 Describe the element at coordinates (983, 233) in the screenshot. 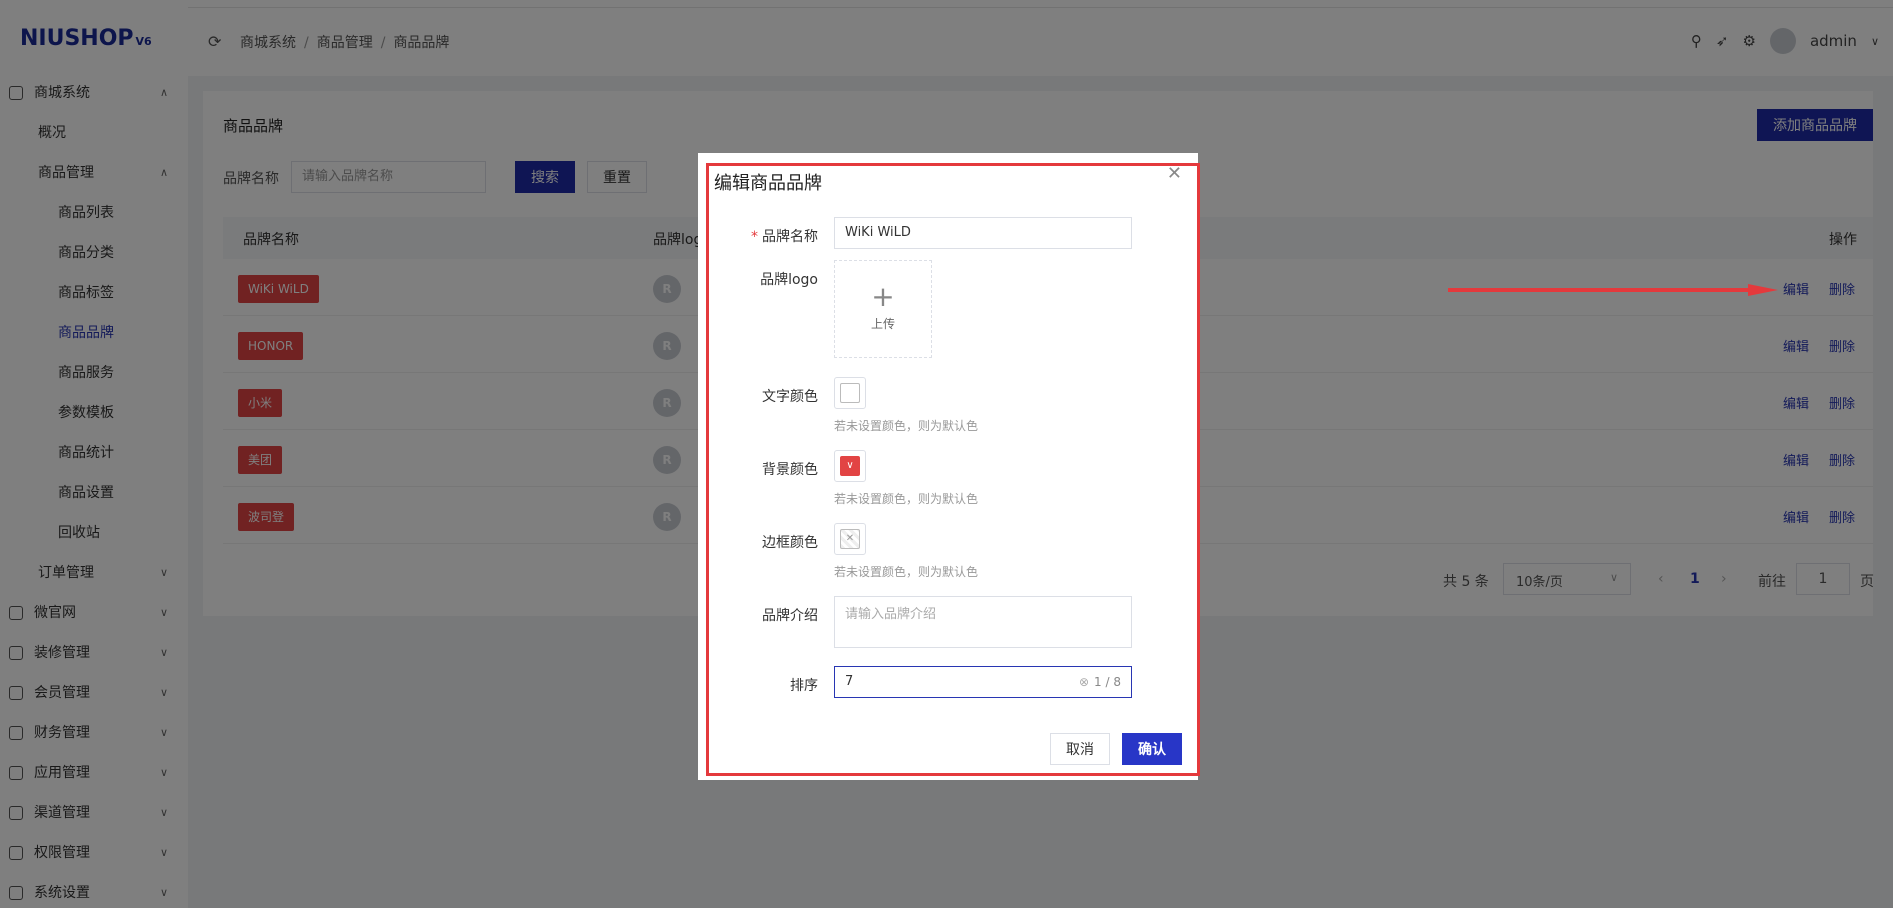

I see `brand-name-input: WiKi WiLD` at that location.